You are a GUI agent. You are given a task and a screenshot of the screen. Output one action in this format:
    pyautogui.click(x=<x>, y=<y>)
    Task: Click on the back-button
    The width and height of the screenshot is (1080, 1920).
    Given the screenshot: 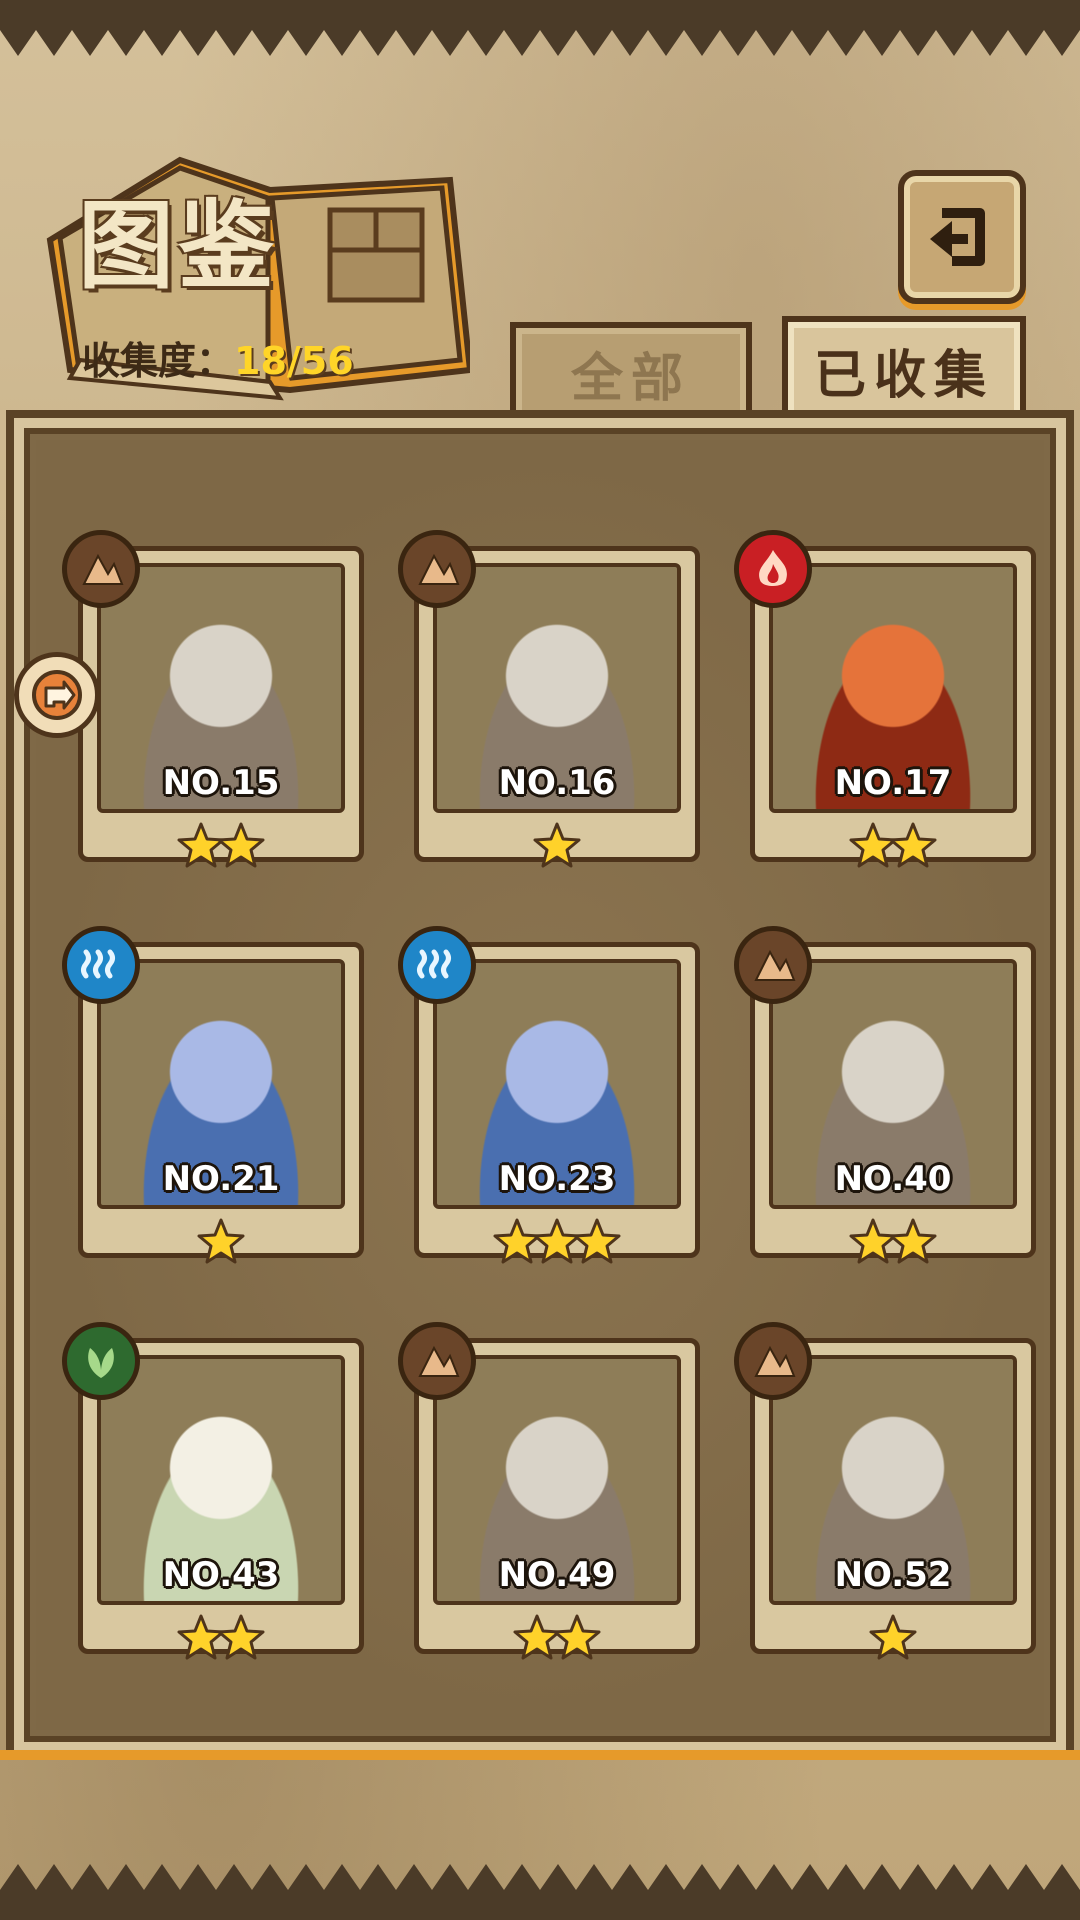 What is the action you would take?
    pyautogui.click(x=962, y=237)
    